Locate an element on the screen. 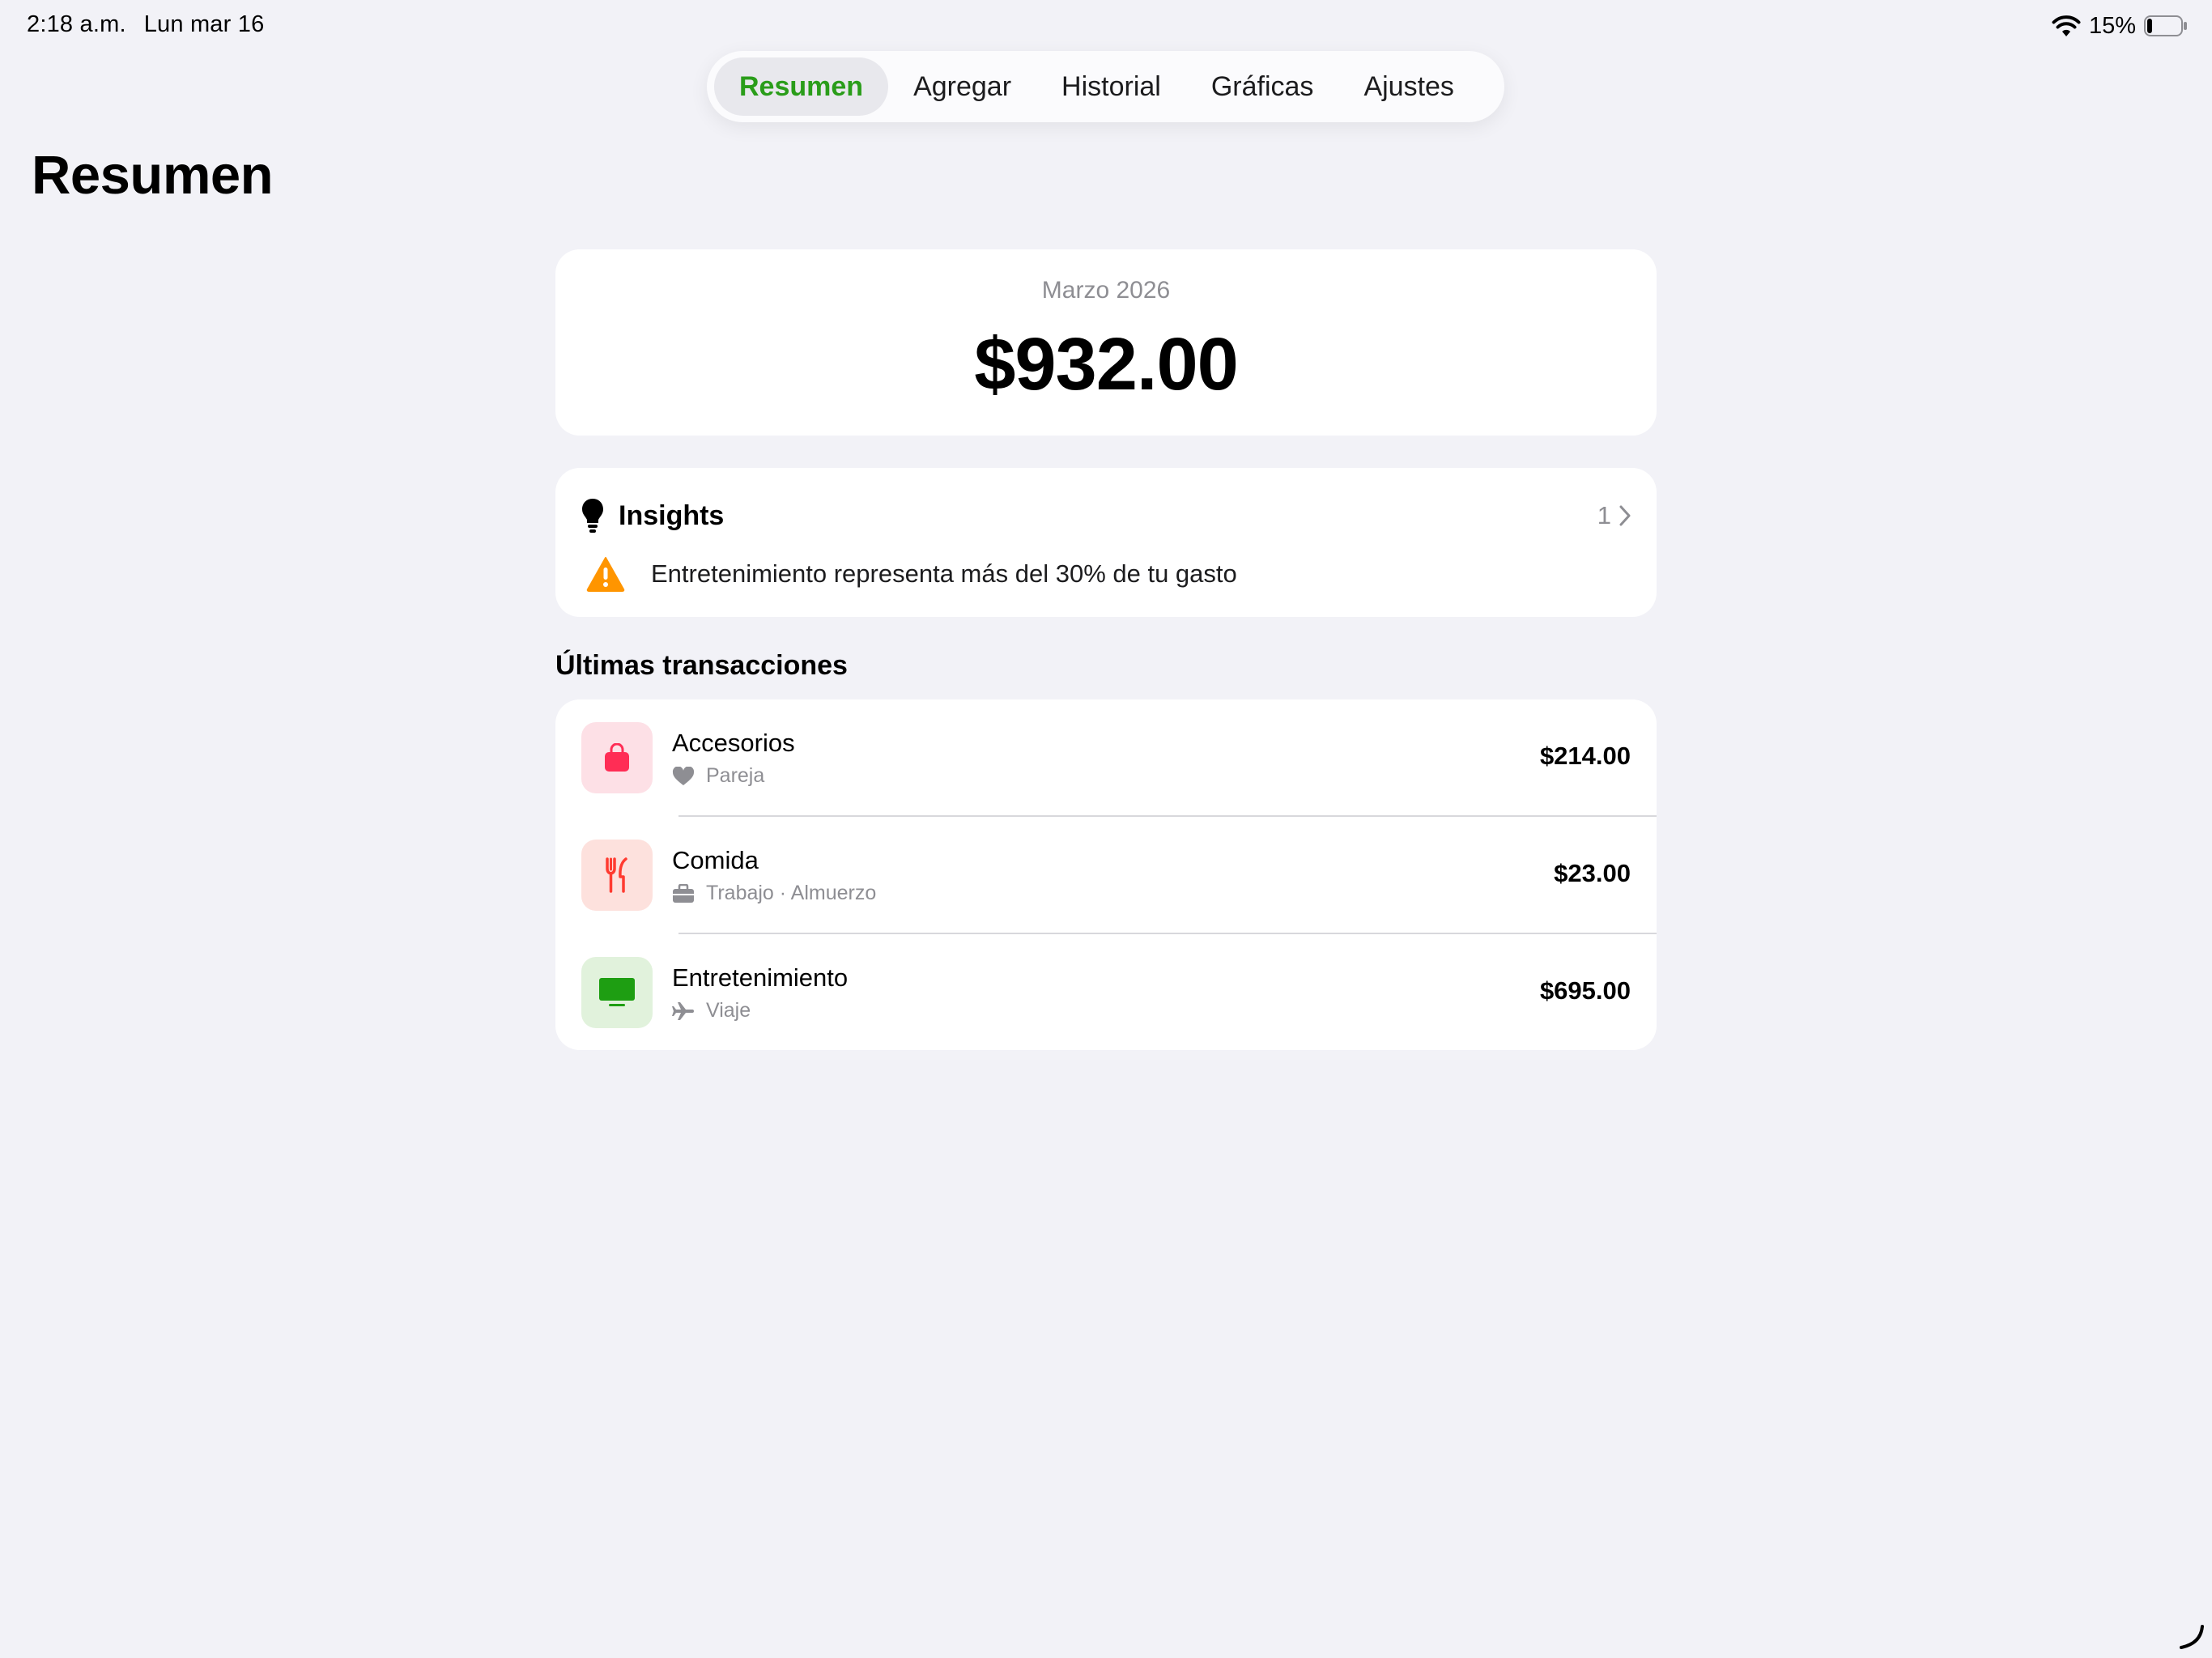 Image resolution: width=2212 pixels, height=1658 pixels. resize-handle-icon is located at coordinates (2191, 1637).